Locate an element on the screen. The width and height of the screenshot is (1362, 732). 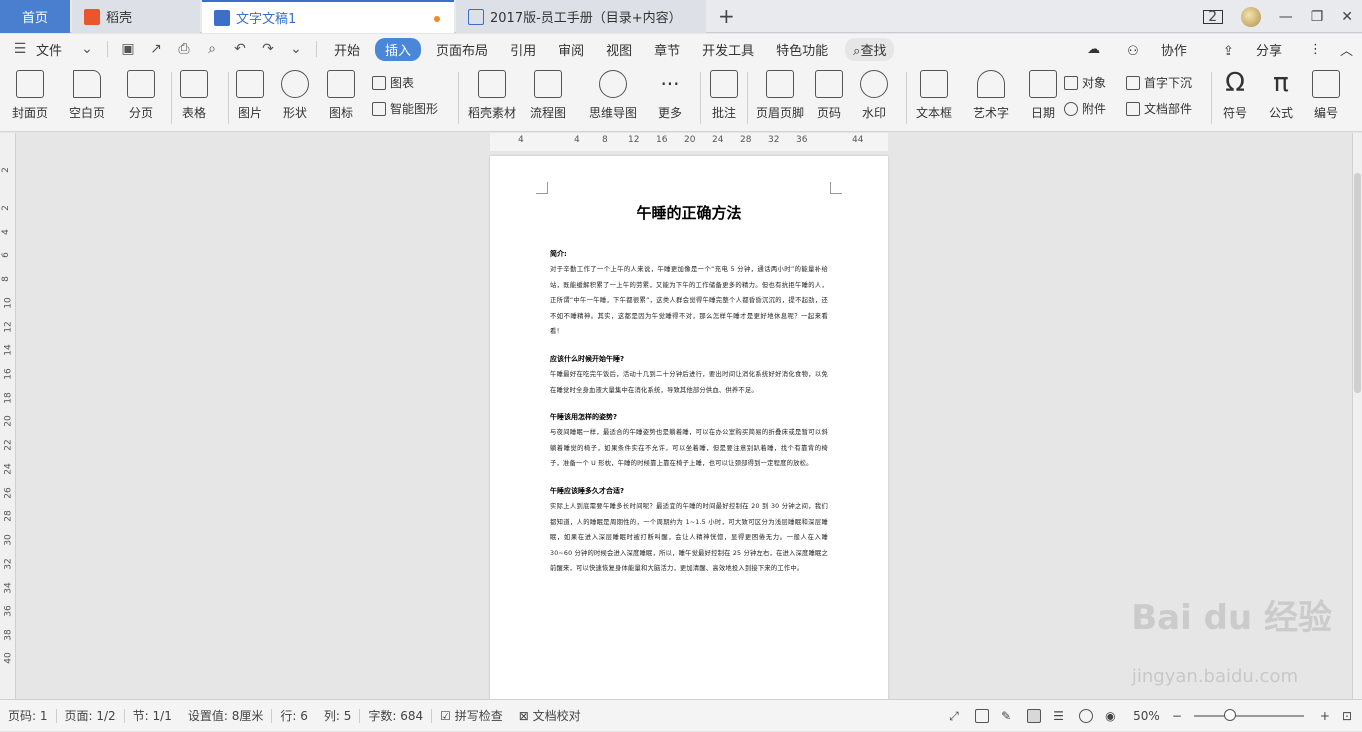
object-button: 对象 is located at coordinates (1085, 82).